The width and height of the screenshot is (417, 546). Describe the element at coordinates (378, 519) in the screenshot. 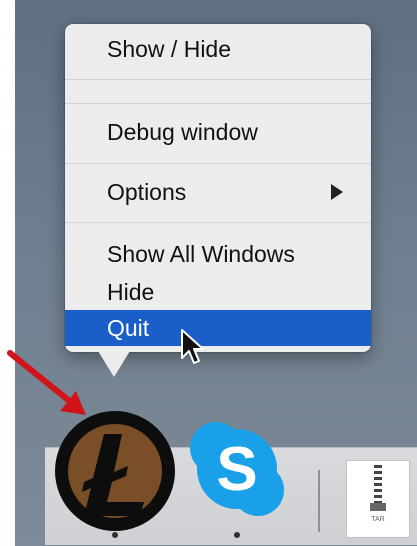

I see `file-extension-label: TAR` at that location.